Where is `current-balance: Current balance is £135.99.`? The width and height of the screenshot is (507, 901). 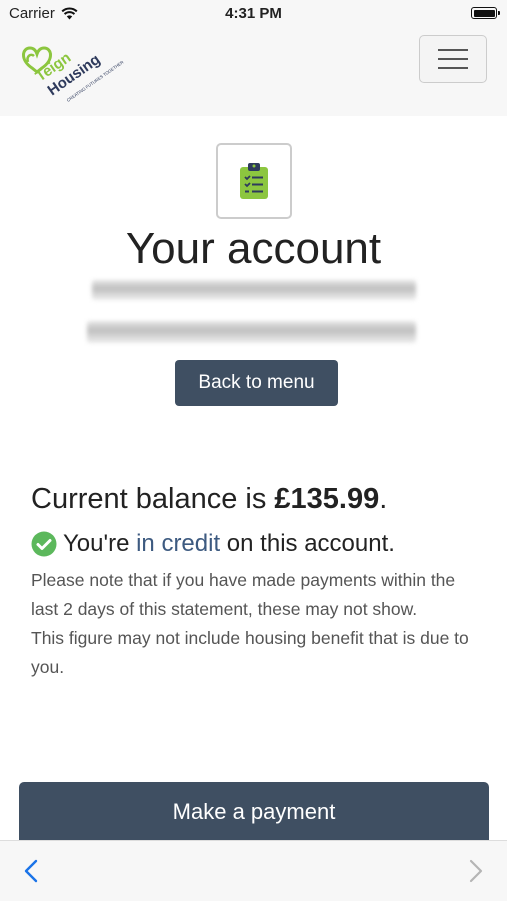
current-balance: Current balance is £135.99. is located at coordinates (209, 499).